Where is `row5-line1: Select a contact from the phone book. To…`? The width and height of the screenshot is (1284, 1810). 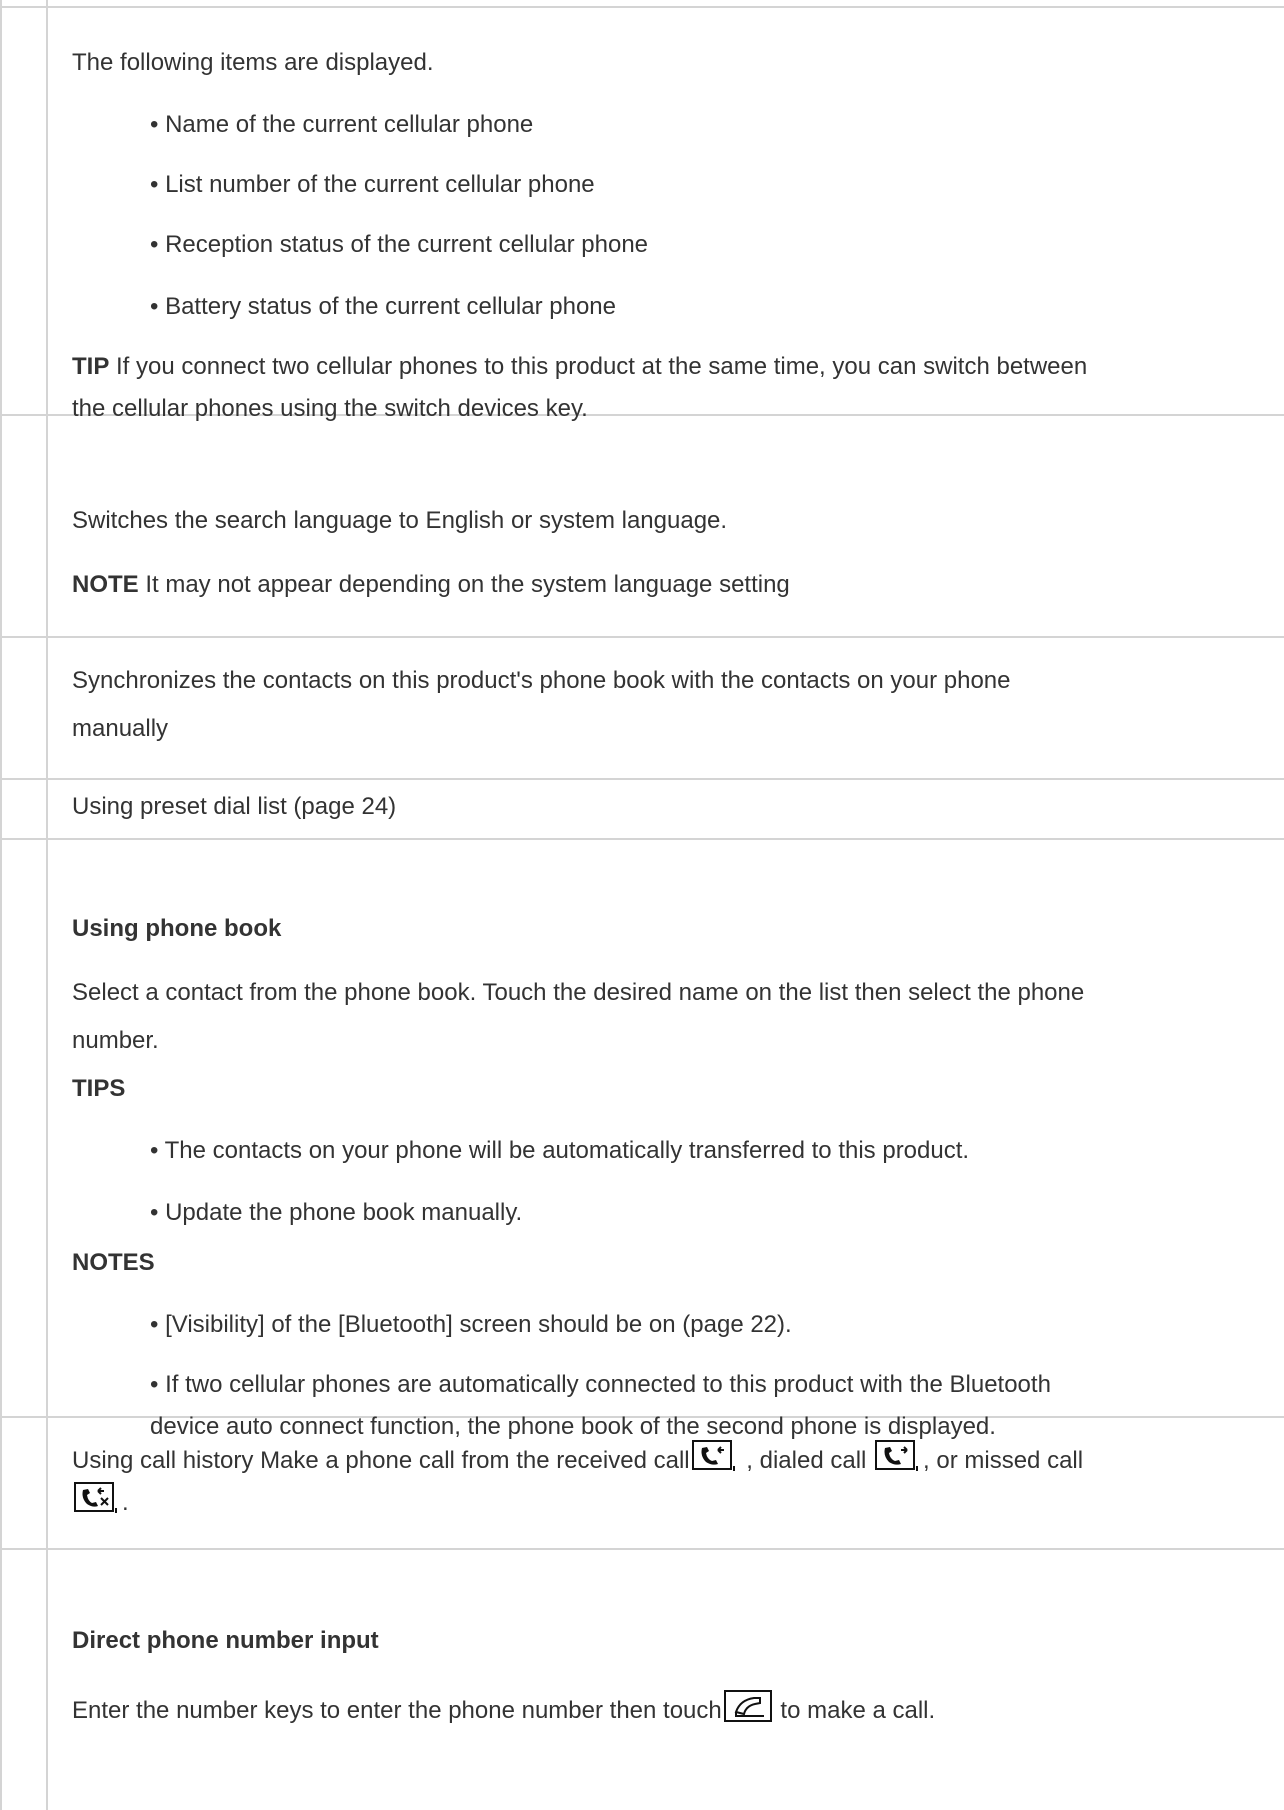 row5-line1: Select a contact from the phone book. To… is located at coordinates (578, 992).